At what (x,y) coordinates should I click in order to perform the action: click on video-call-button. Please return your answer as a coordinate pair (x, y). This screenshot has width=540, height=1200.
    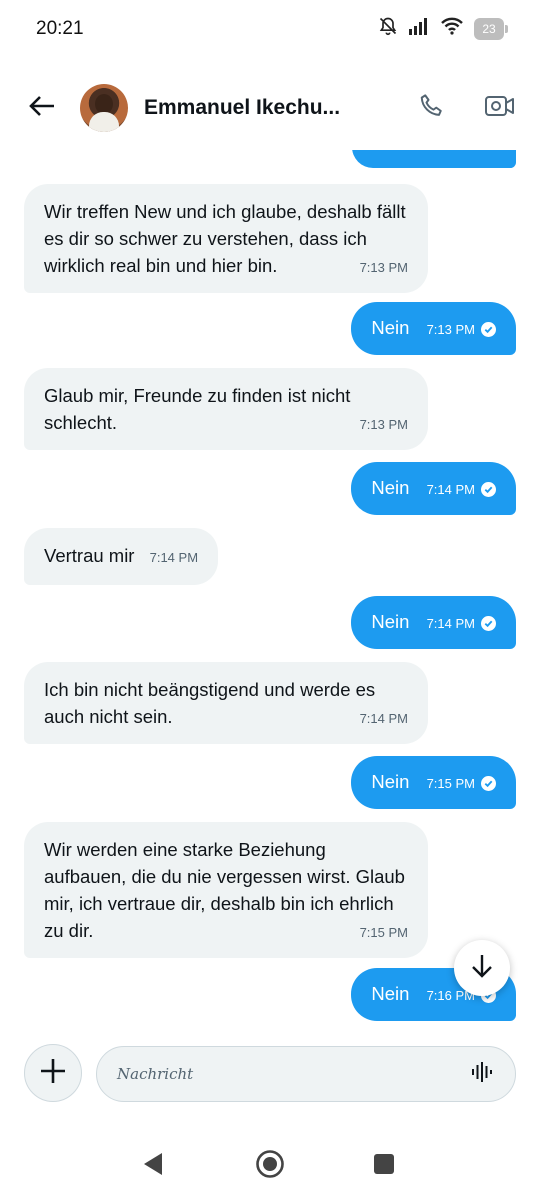
    Looking at the image, I should click on (500, 108).